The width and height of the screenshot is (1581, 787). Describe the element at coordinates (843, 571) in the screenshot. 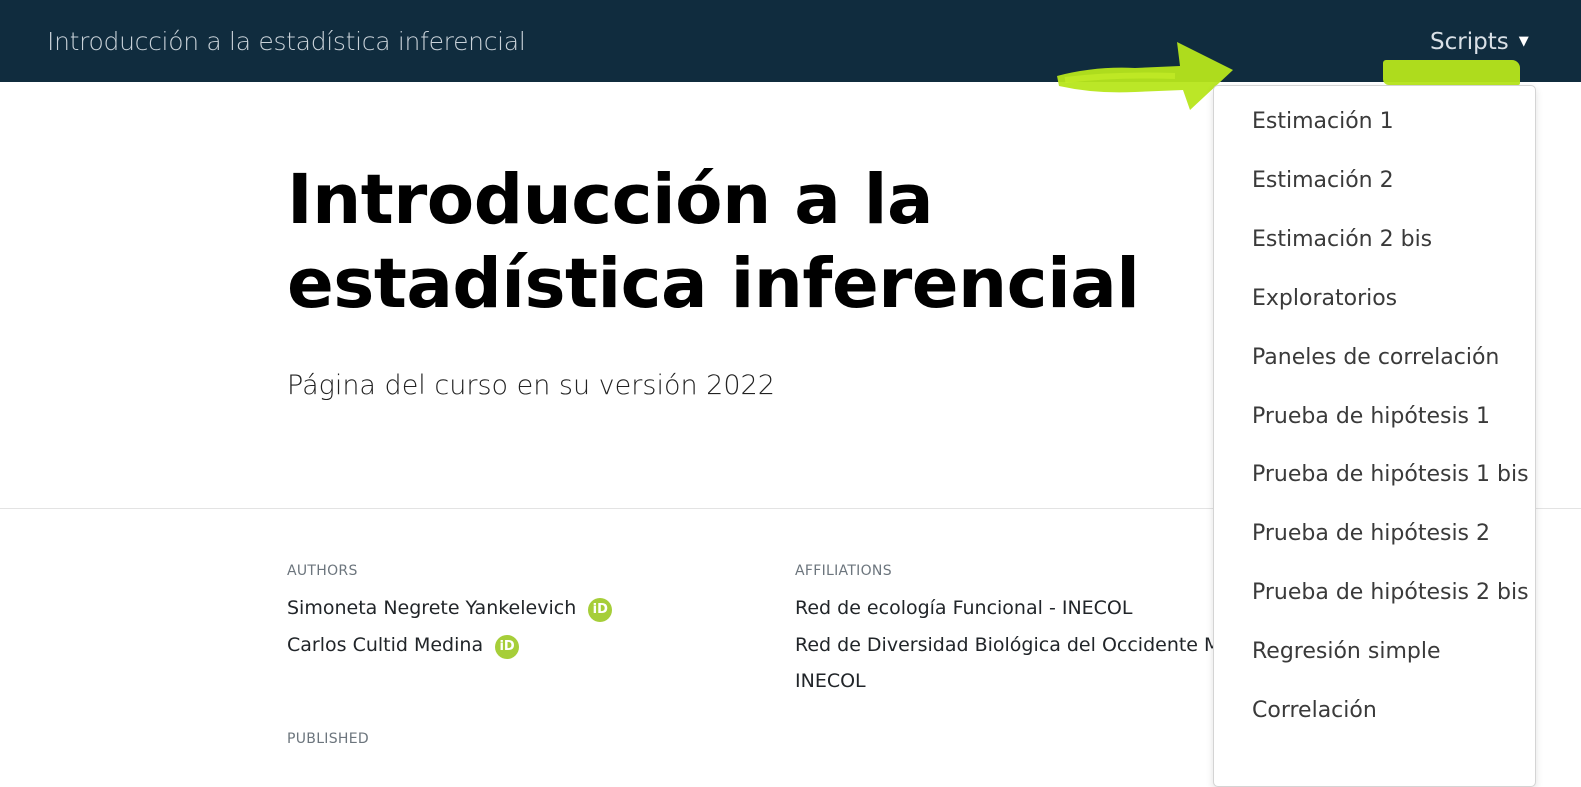

I see `affiliations-label: AFFILIATIONS` at that location.